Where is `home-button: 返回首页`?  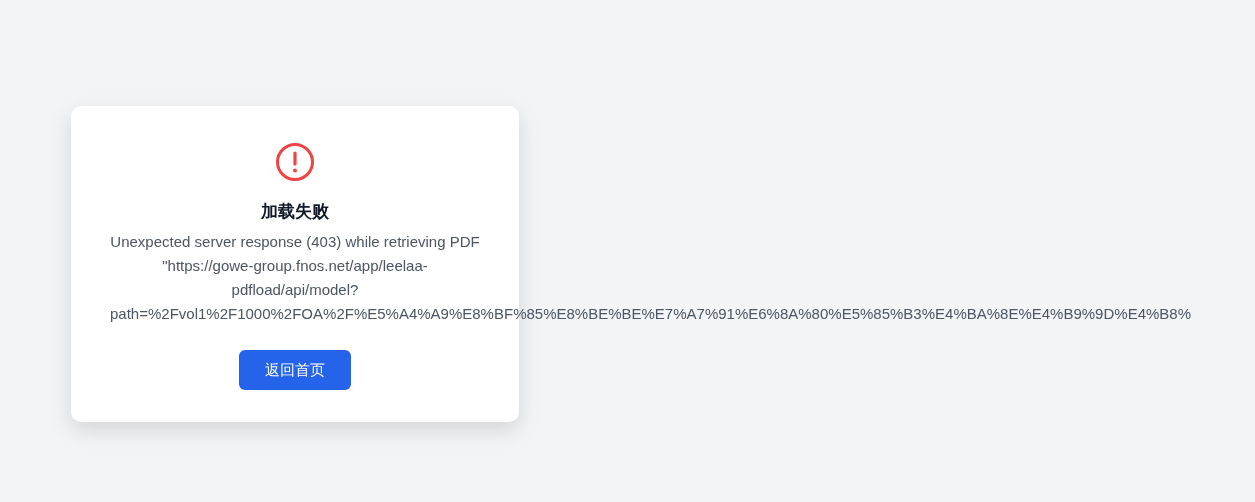 home-button: 返回首页 is located at coordinates (295, 370).